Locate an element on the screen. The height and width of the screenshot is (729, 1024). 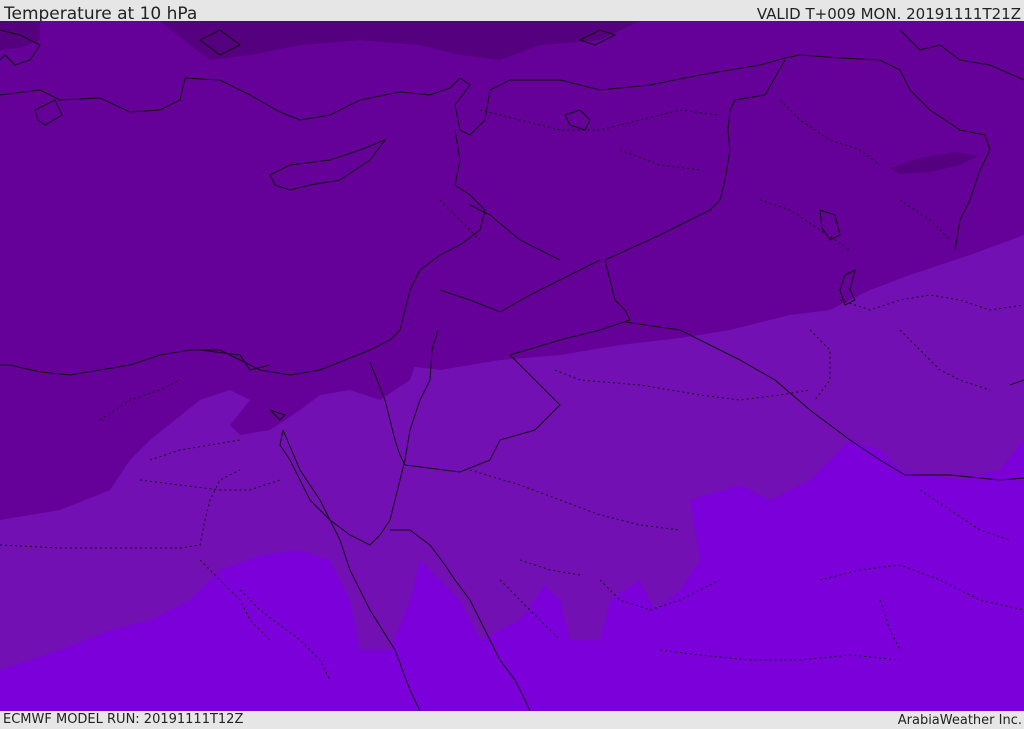
credit-label: ArabiaWeather Inc. is located at coordinates (959, 720).